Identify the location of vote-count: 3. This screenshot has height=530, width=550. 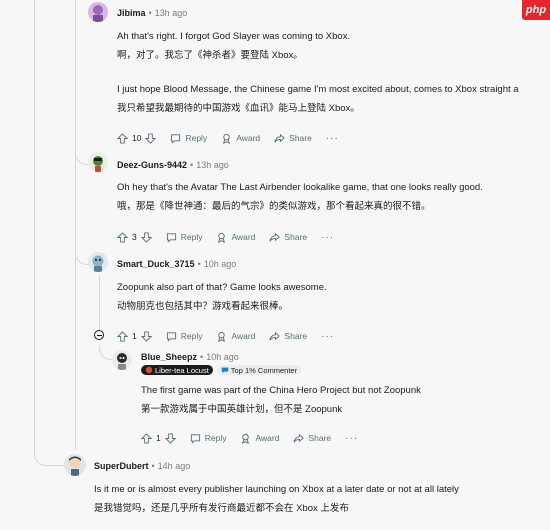
(134, 237).